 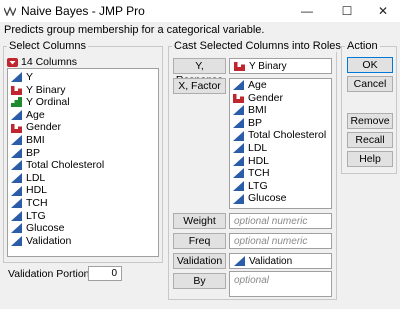 I want to click on column-list-item: Y Binary, so click(x=83, y=90).